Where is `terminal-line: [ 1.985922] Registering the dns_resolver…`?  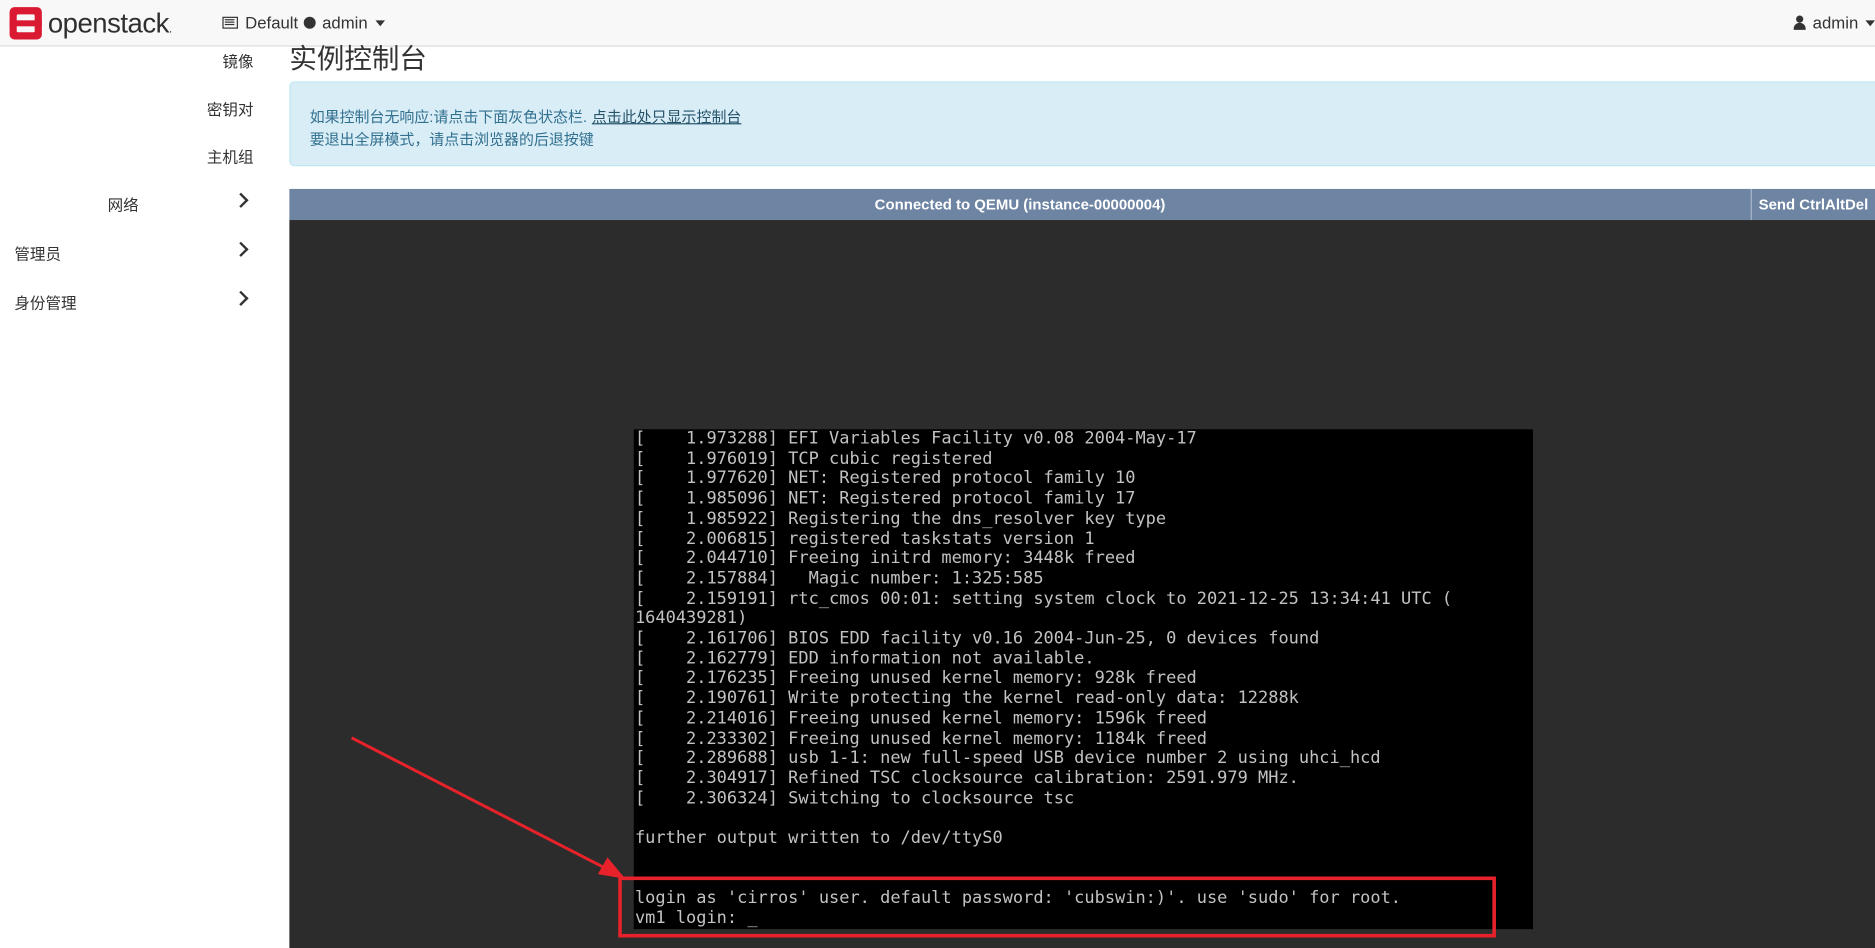
terminal-line: [ 1.985922] Registering the dns_resolver… is located at coordinates (900, 519).